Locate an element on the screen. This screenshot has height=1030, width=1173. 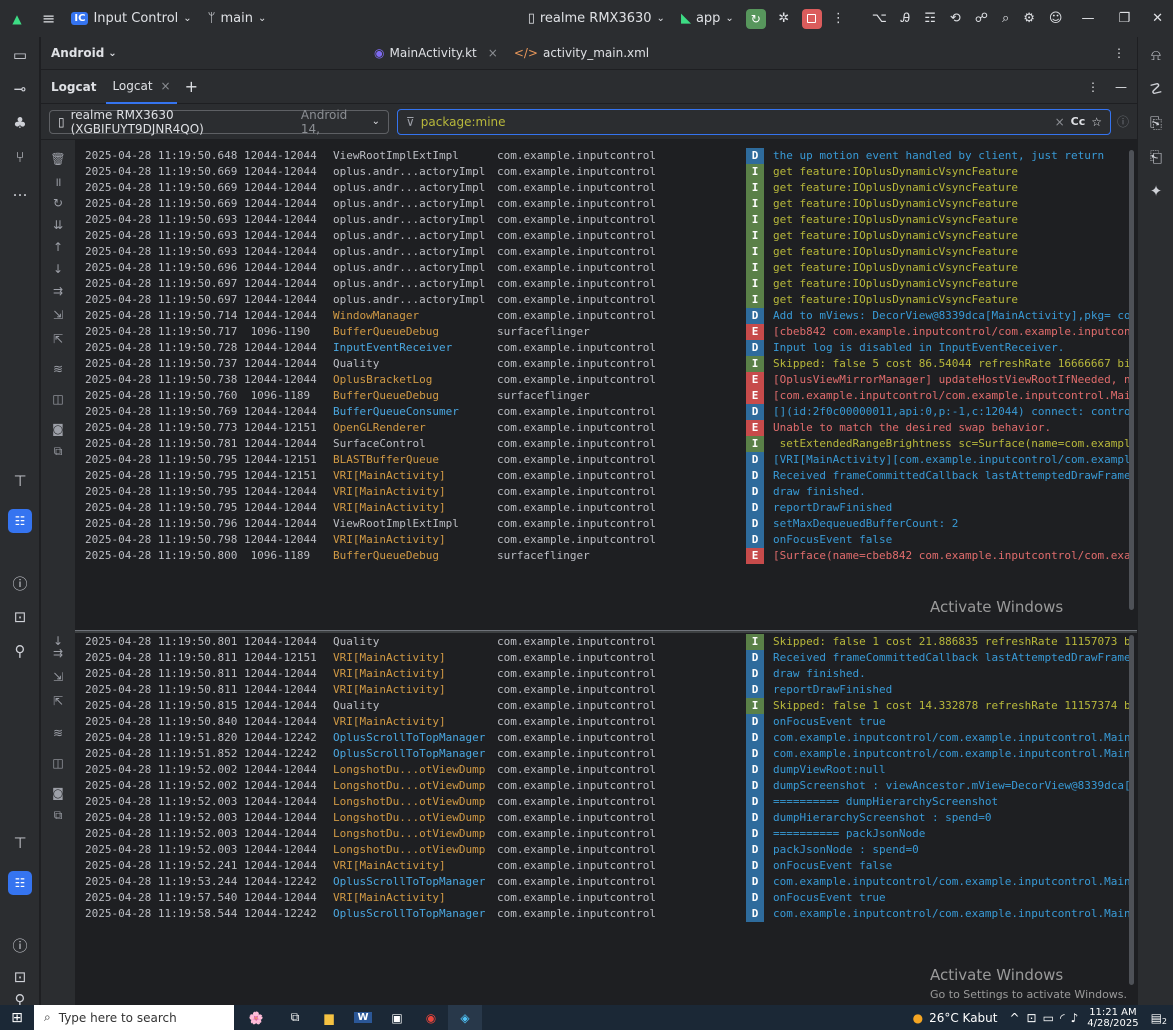
split-divider is located at coordinates (606, 631).